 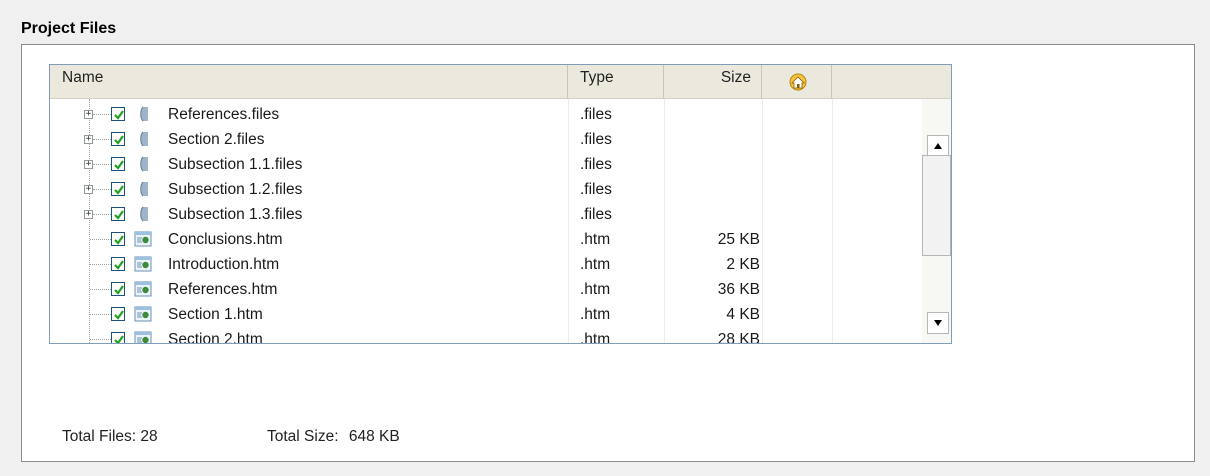 I want to click on total-size-value: 648 KB, so click(x=374, y=436).